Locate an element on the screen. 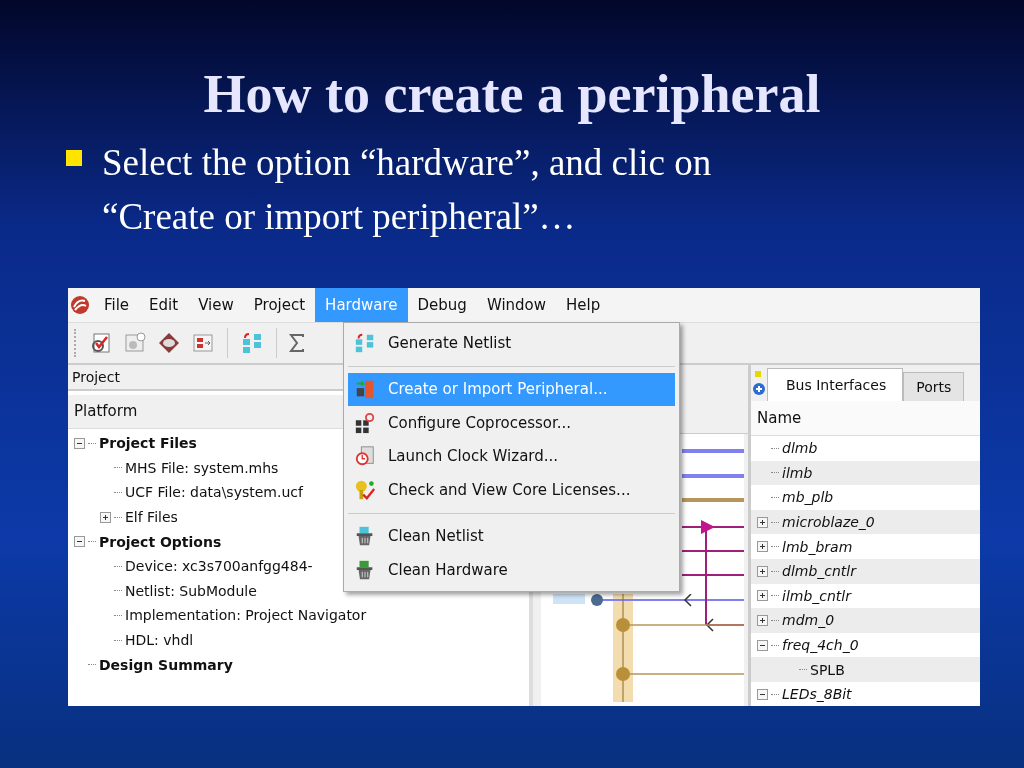 The height and width of the screenshot is (768, 1024). tab: Bus Interfaces is located at coordinates (835, 384).